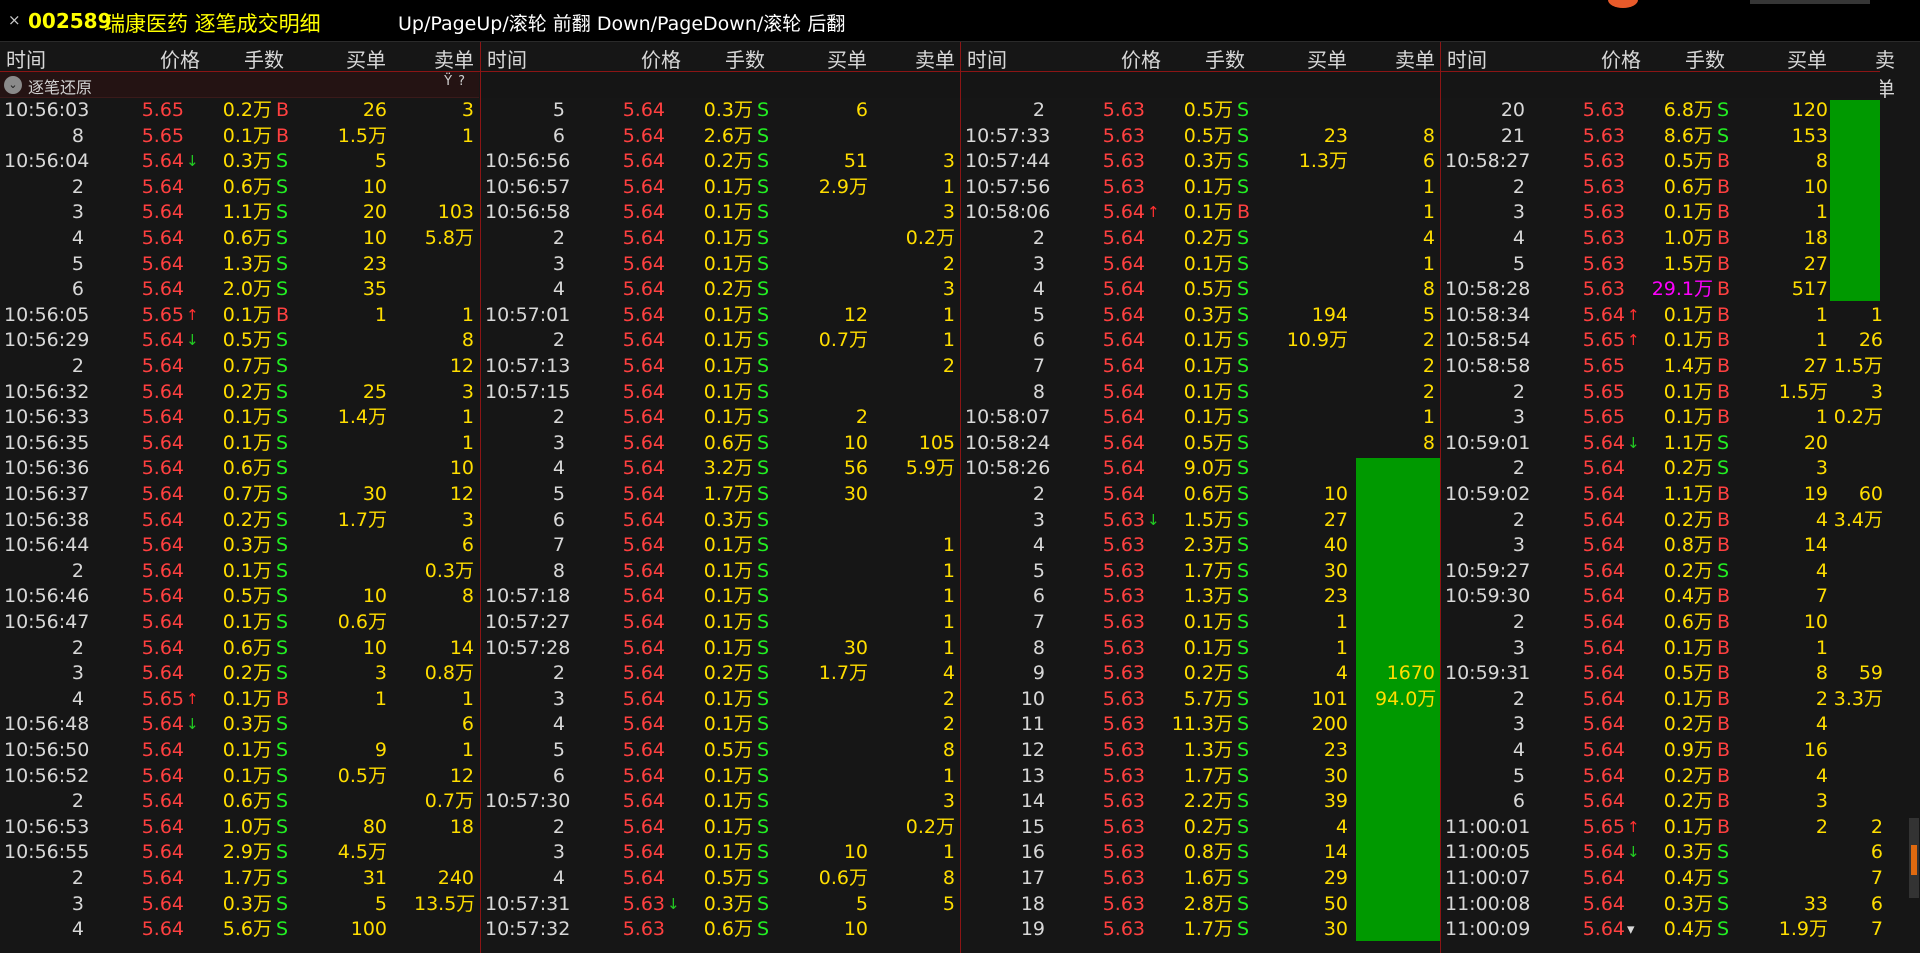  Describe the element at coordinates (720, 162) in the screenshot. I see `tick-row: 10:56:56 5.64 0.2万 S 51 3` at that location.